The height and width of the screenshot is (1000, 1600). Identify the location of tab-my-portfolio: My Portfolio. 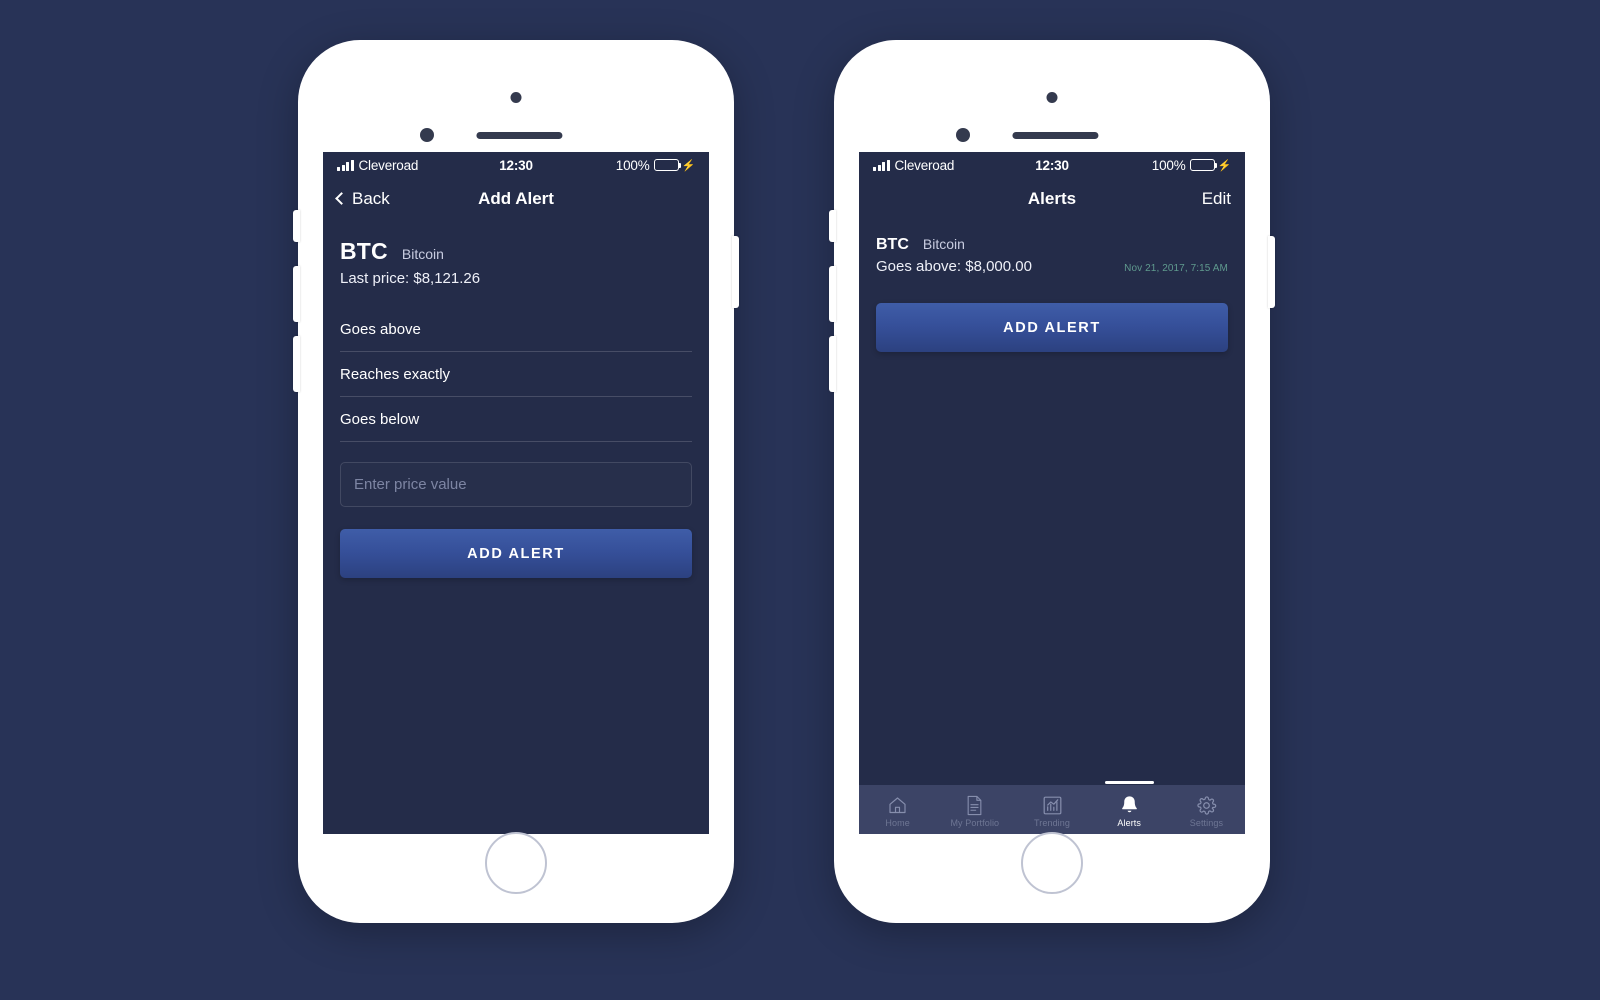
(974, 809).